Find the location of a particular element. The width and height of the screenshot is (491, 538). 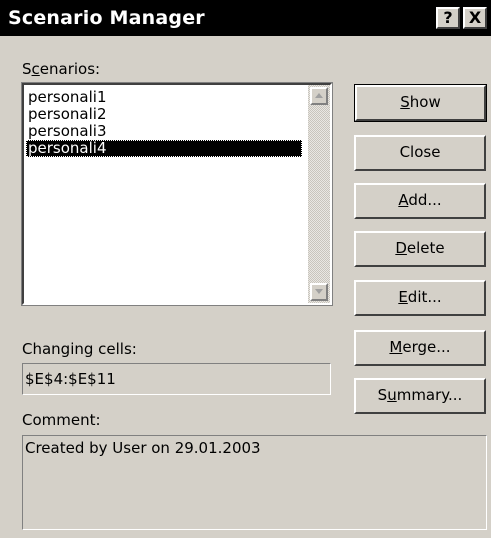

comment-label: Comment: is located at coordinates (61, 420).